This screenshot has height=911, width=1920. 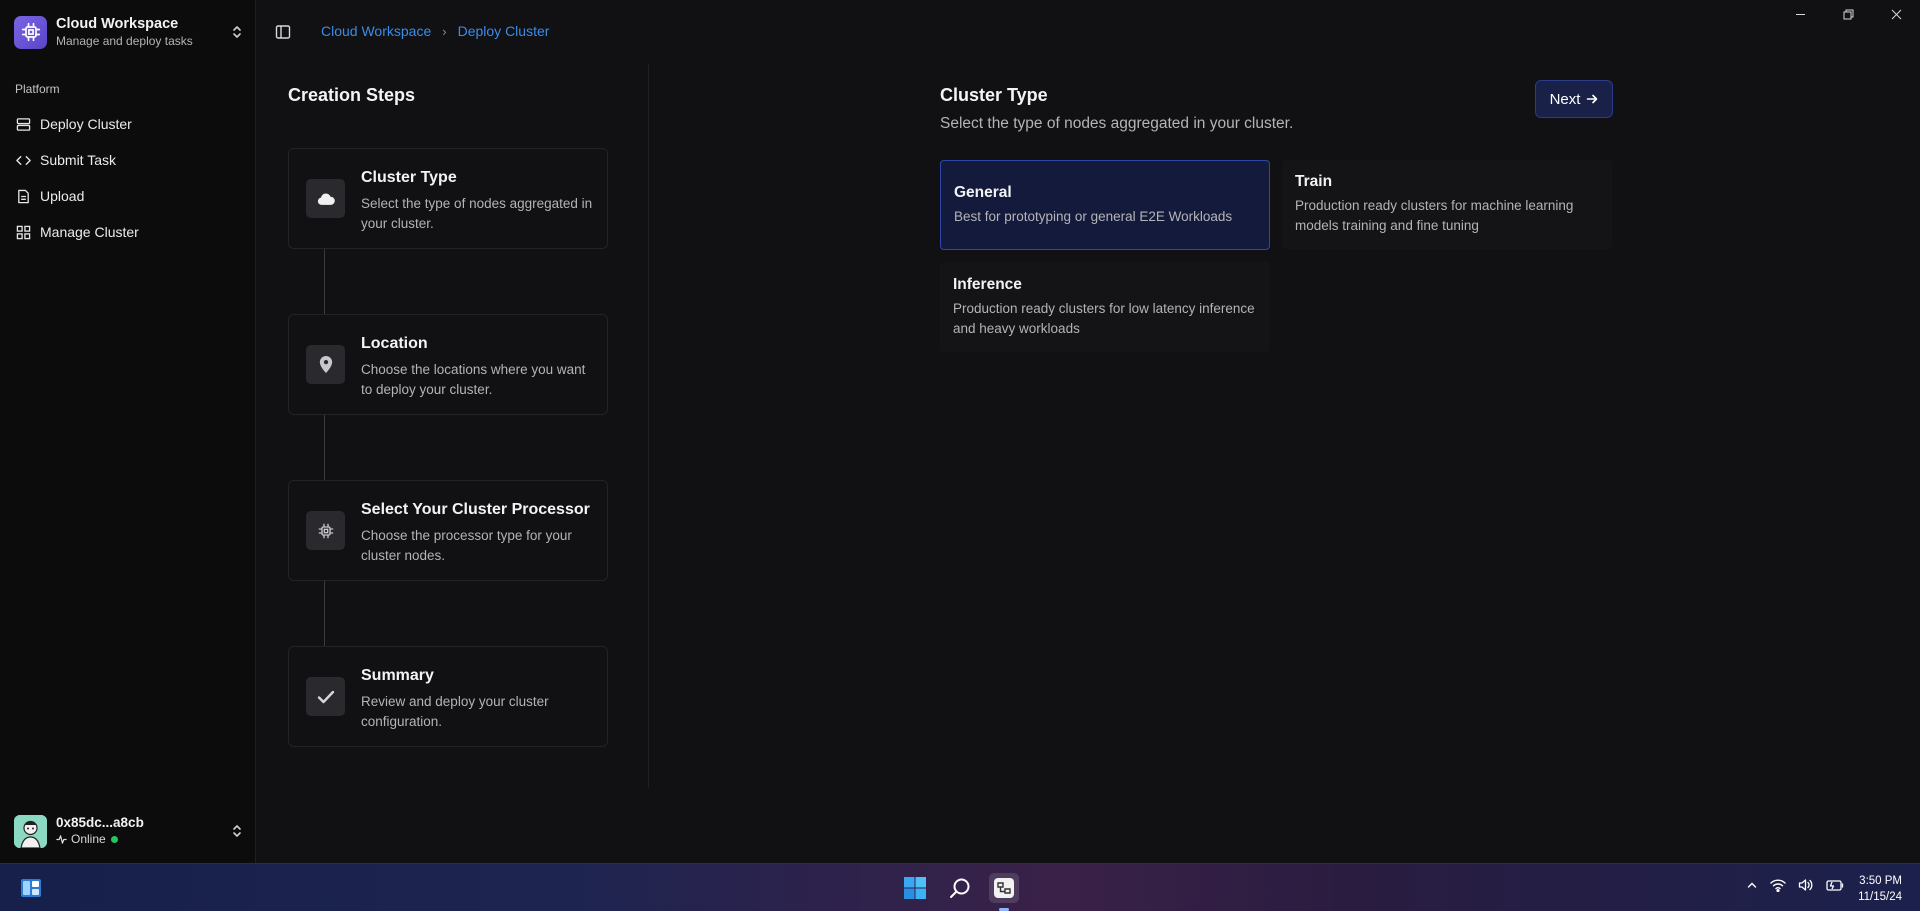 What do you see at coordinates (89, 232) in the screenshot?
I see `sidebar-item-label: Manage Cluster` at bounding box center [89, 232].